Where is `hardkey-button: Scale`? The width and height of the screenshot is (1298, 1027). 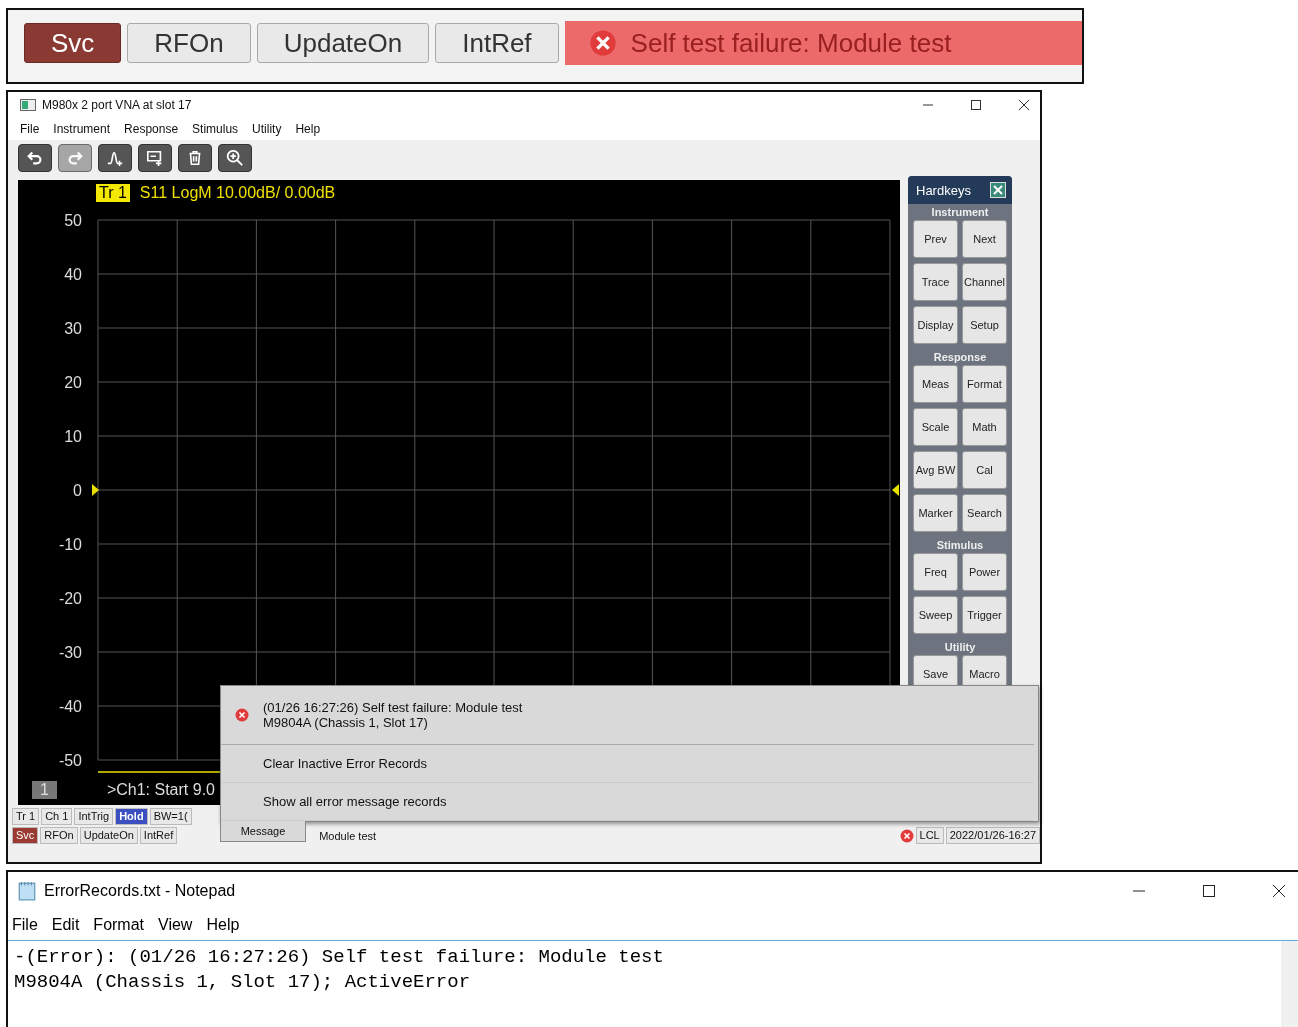
hardkey-button: Scale is located at coordinates (935, 427).